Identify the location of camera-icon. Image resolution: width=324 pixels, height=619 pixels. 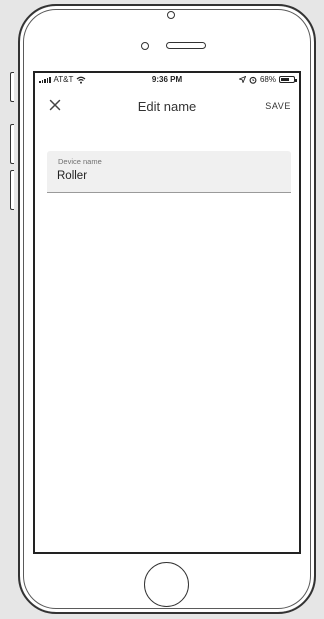
(171, 15).